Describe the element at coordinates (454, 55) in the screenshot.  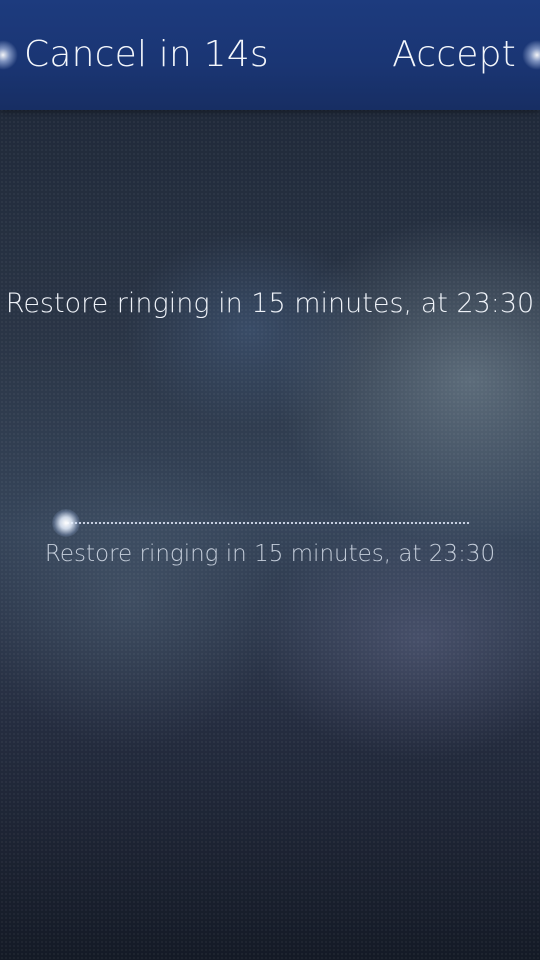
I see `accept-button: Accept` at that location.